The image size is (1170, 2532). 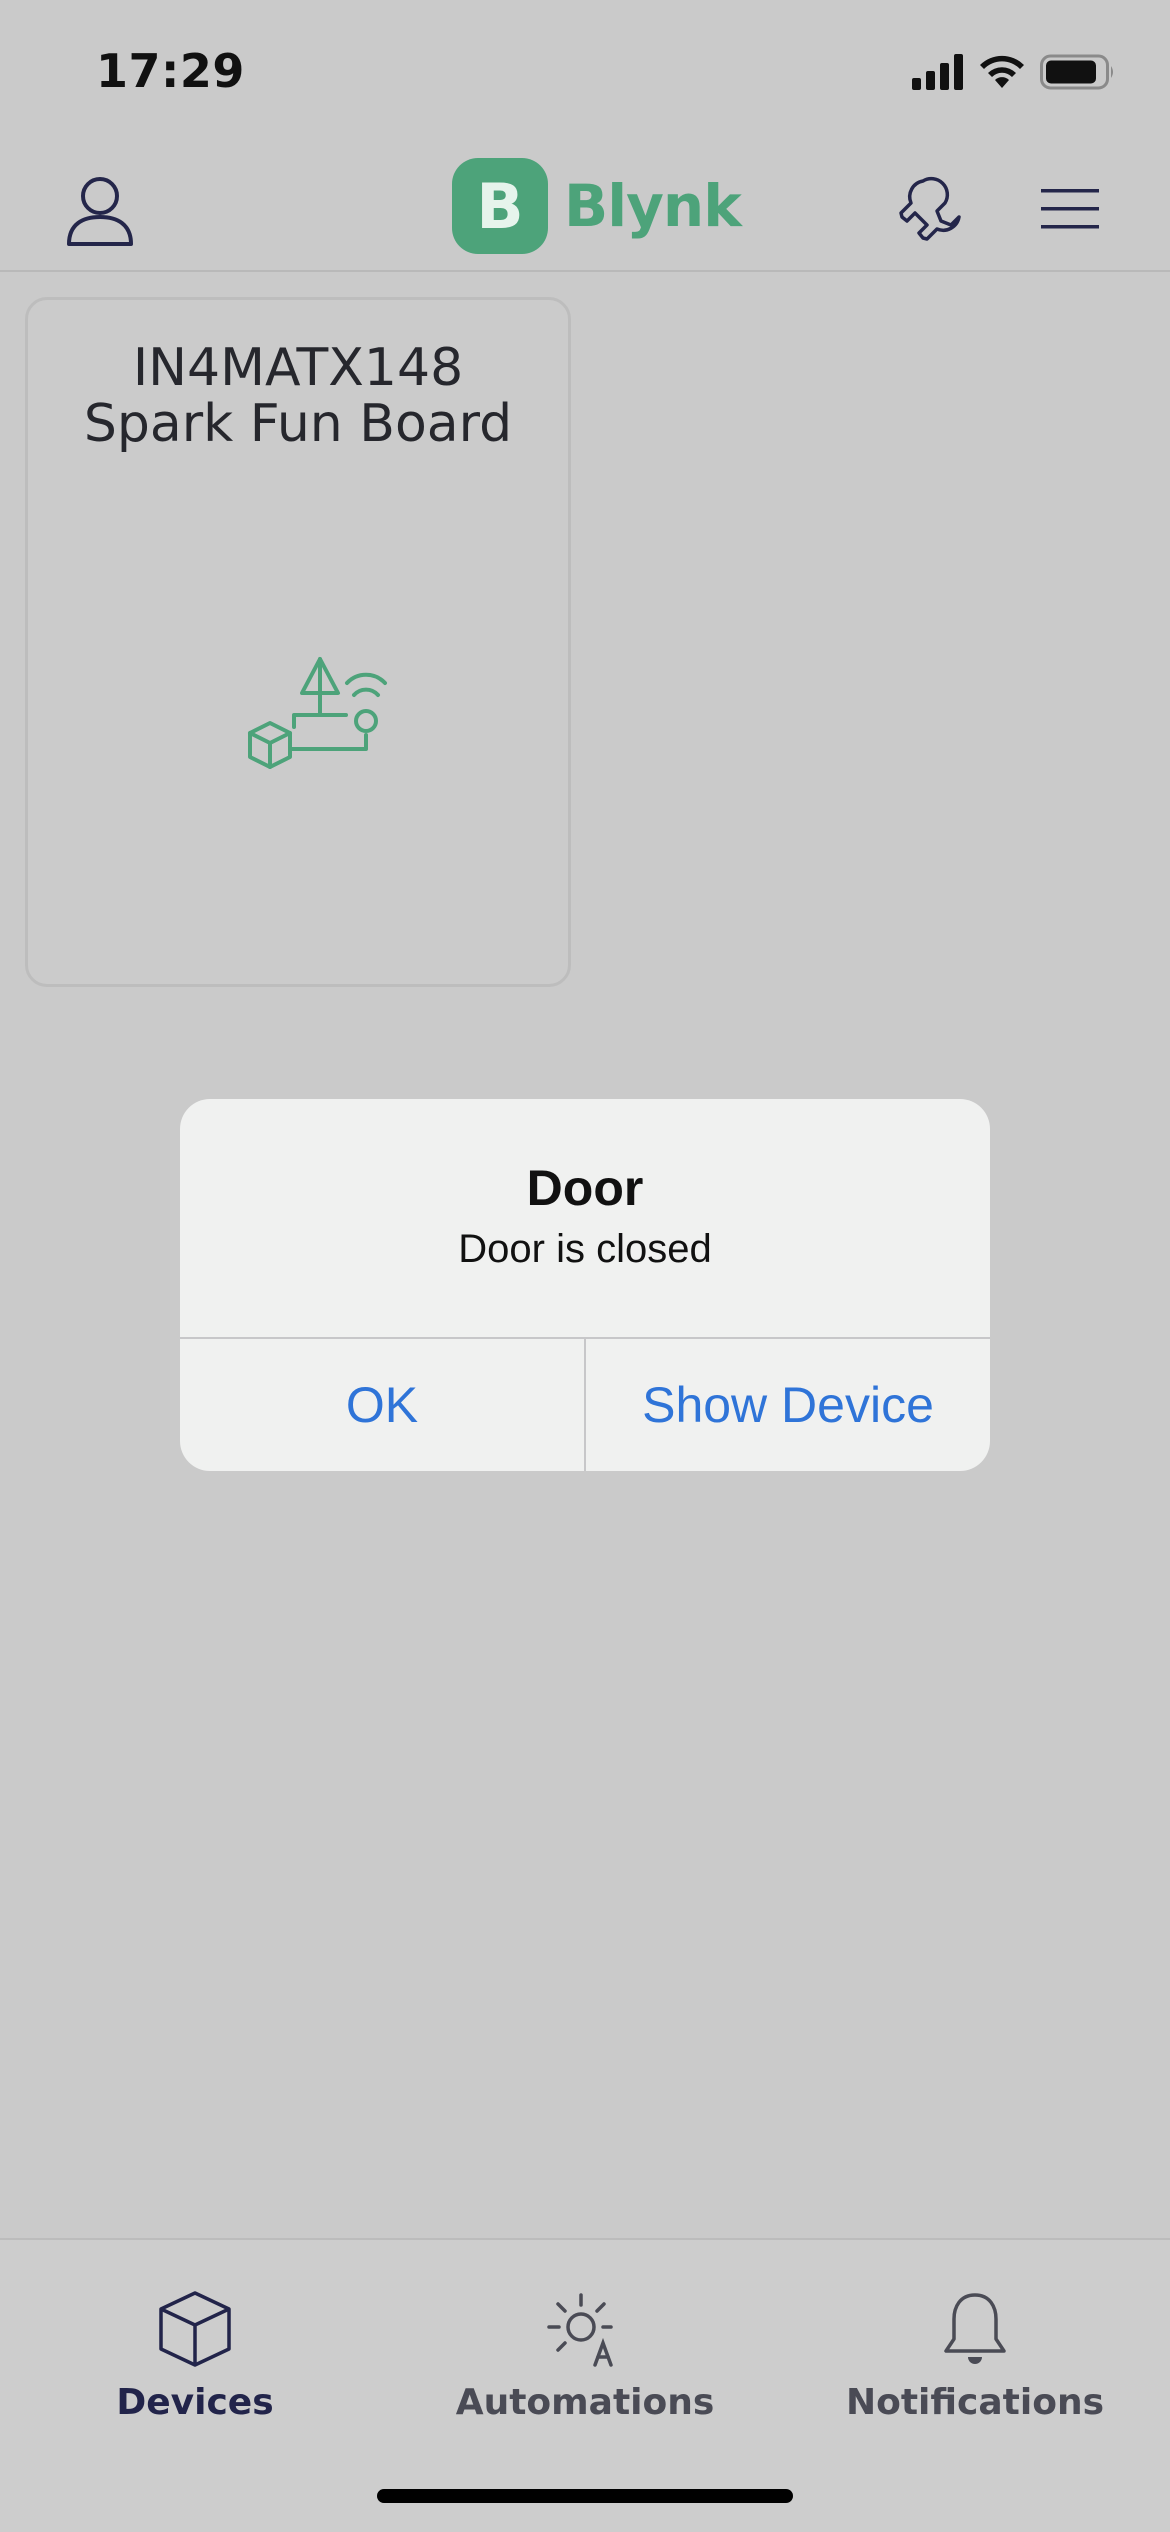 I want to click on status-time: 17:29, so click(x=170, y=71).